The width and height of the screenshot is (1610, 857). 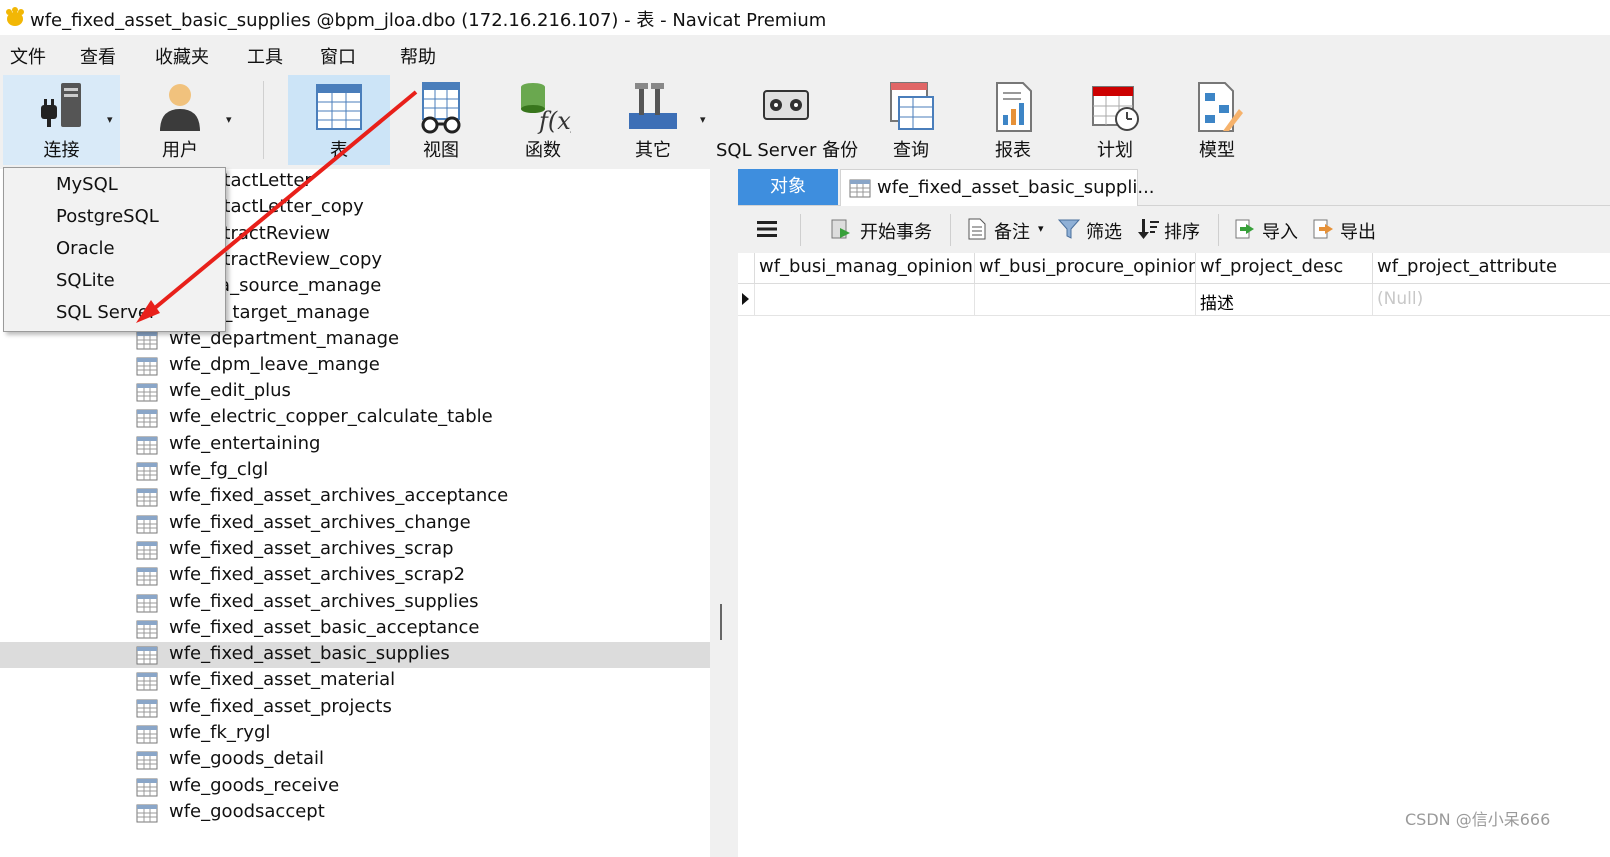 I want to click on tree-item: wfe_fg_clgl, so click(x=355, y=471).